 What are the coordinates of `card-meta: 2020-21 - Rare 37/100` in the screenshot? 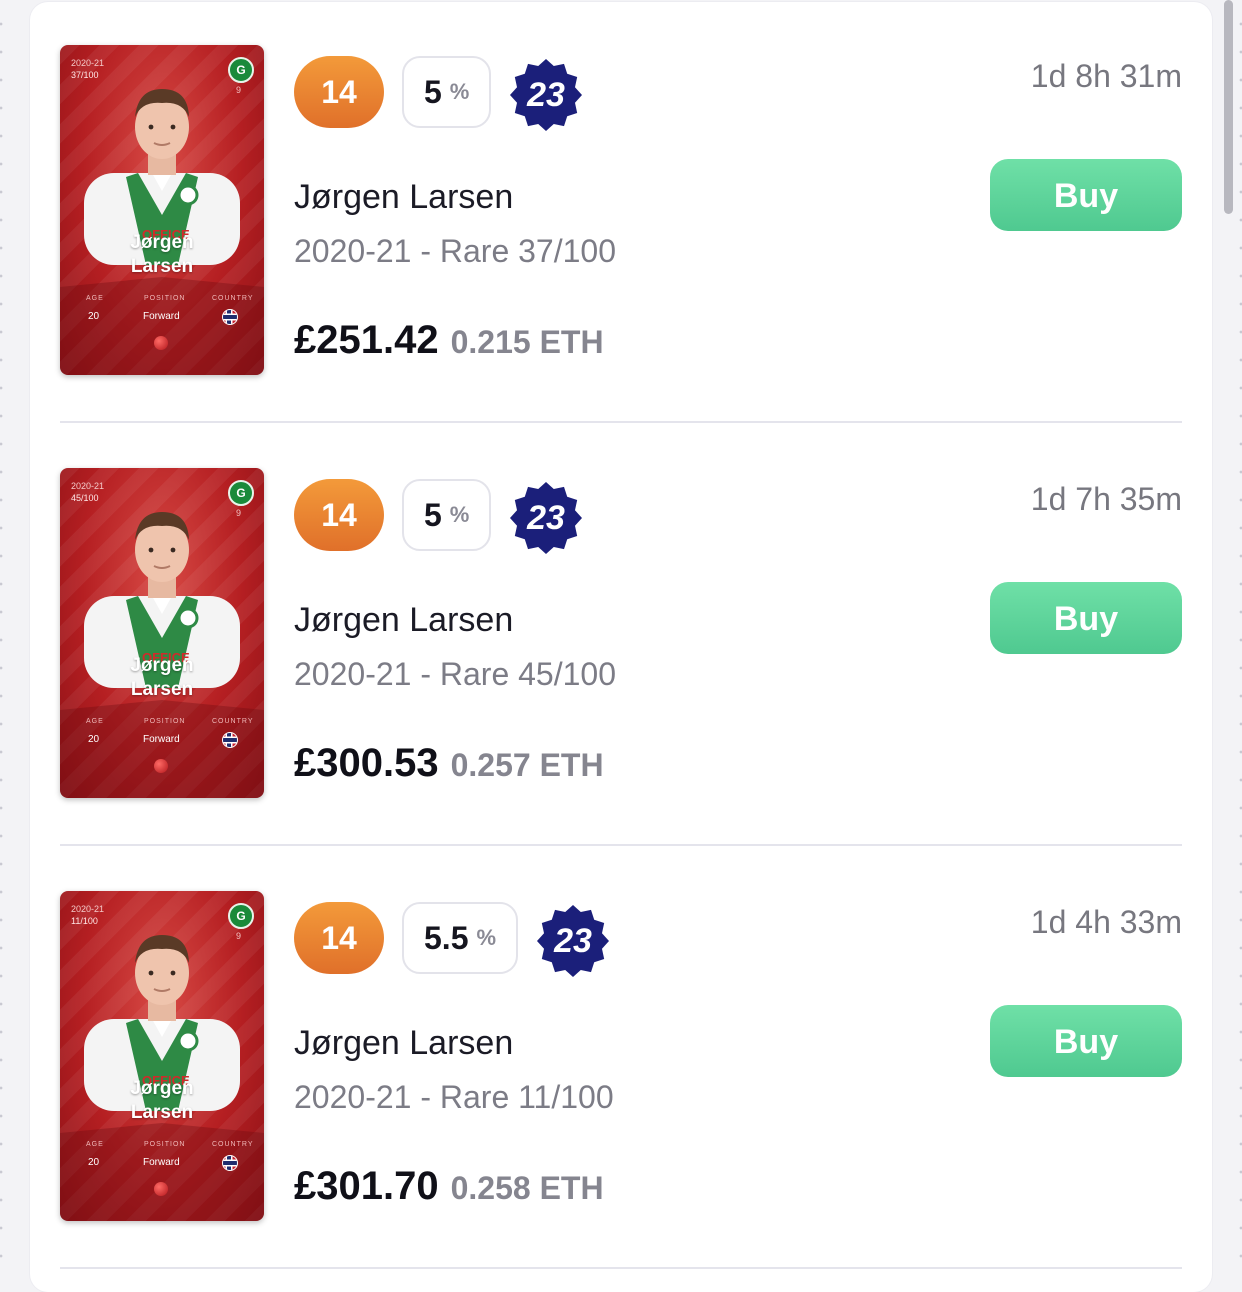 It's located at (455, 251).